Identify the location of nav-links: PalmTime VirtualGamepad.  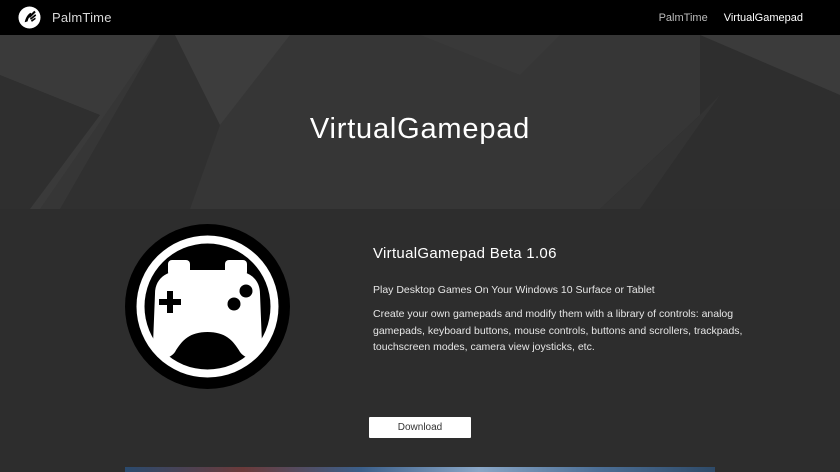
(723, 17).